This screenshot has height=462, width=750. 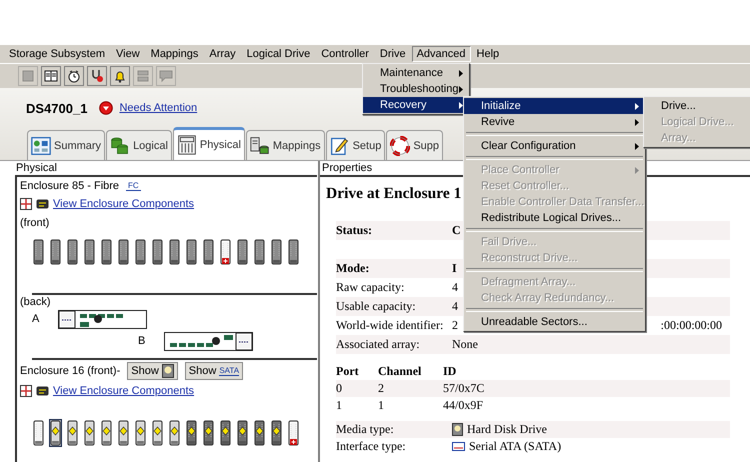 What do you see at coordinates (355, 230) in the screenshot?
I see `property-label: Status:` at bounding box center [355, 230].